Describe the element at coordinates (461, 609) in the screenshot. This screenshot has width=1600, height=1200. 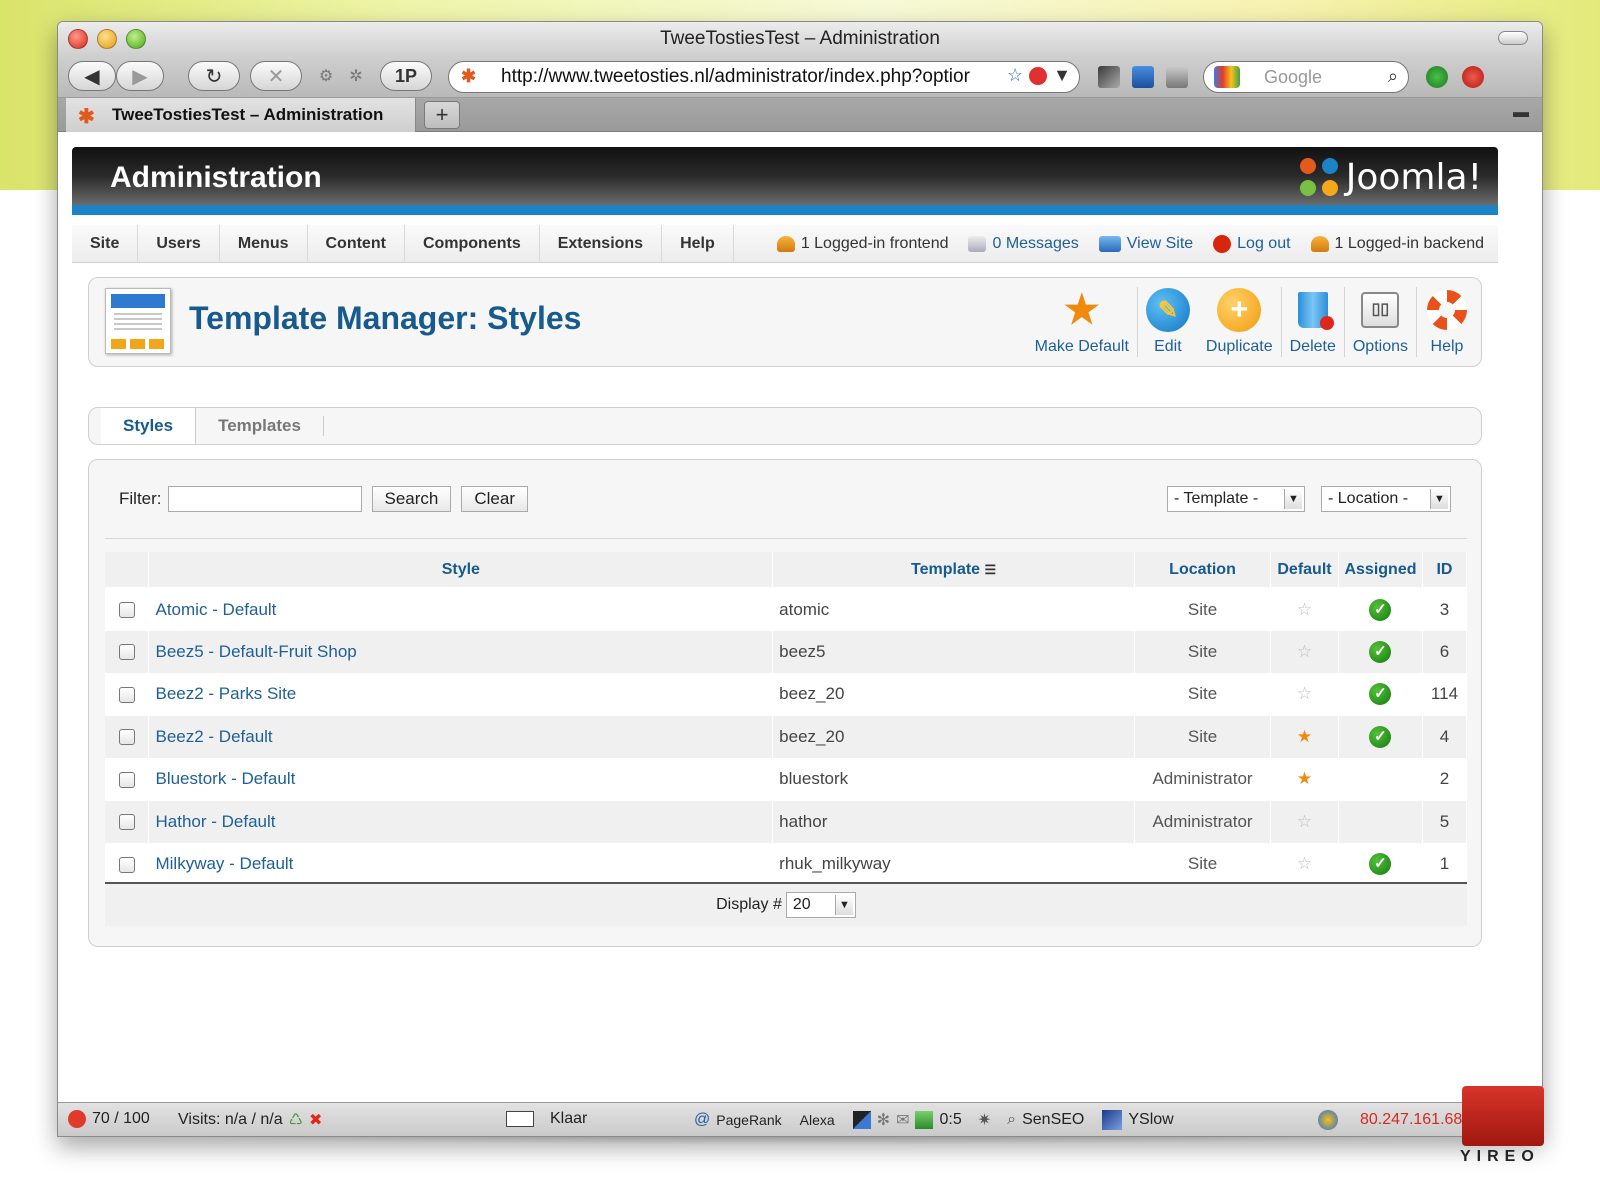
I see `style-link: Atomic - Default` at that location.